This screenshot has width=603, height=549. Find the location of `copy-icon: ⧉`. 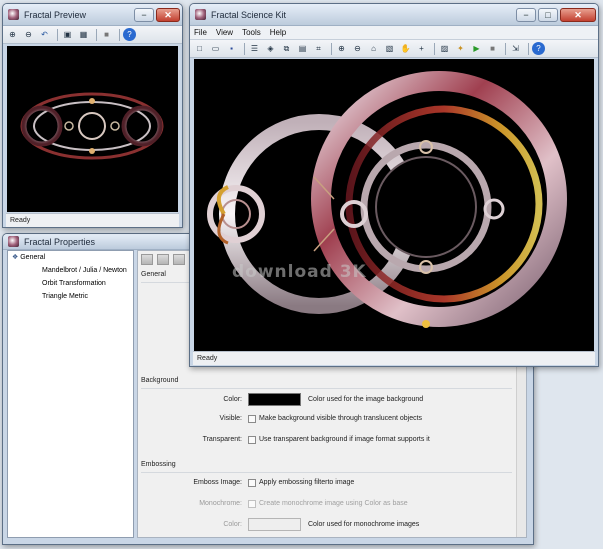

copy-icon: ⧉ is located at coordinates (286, 48).